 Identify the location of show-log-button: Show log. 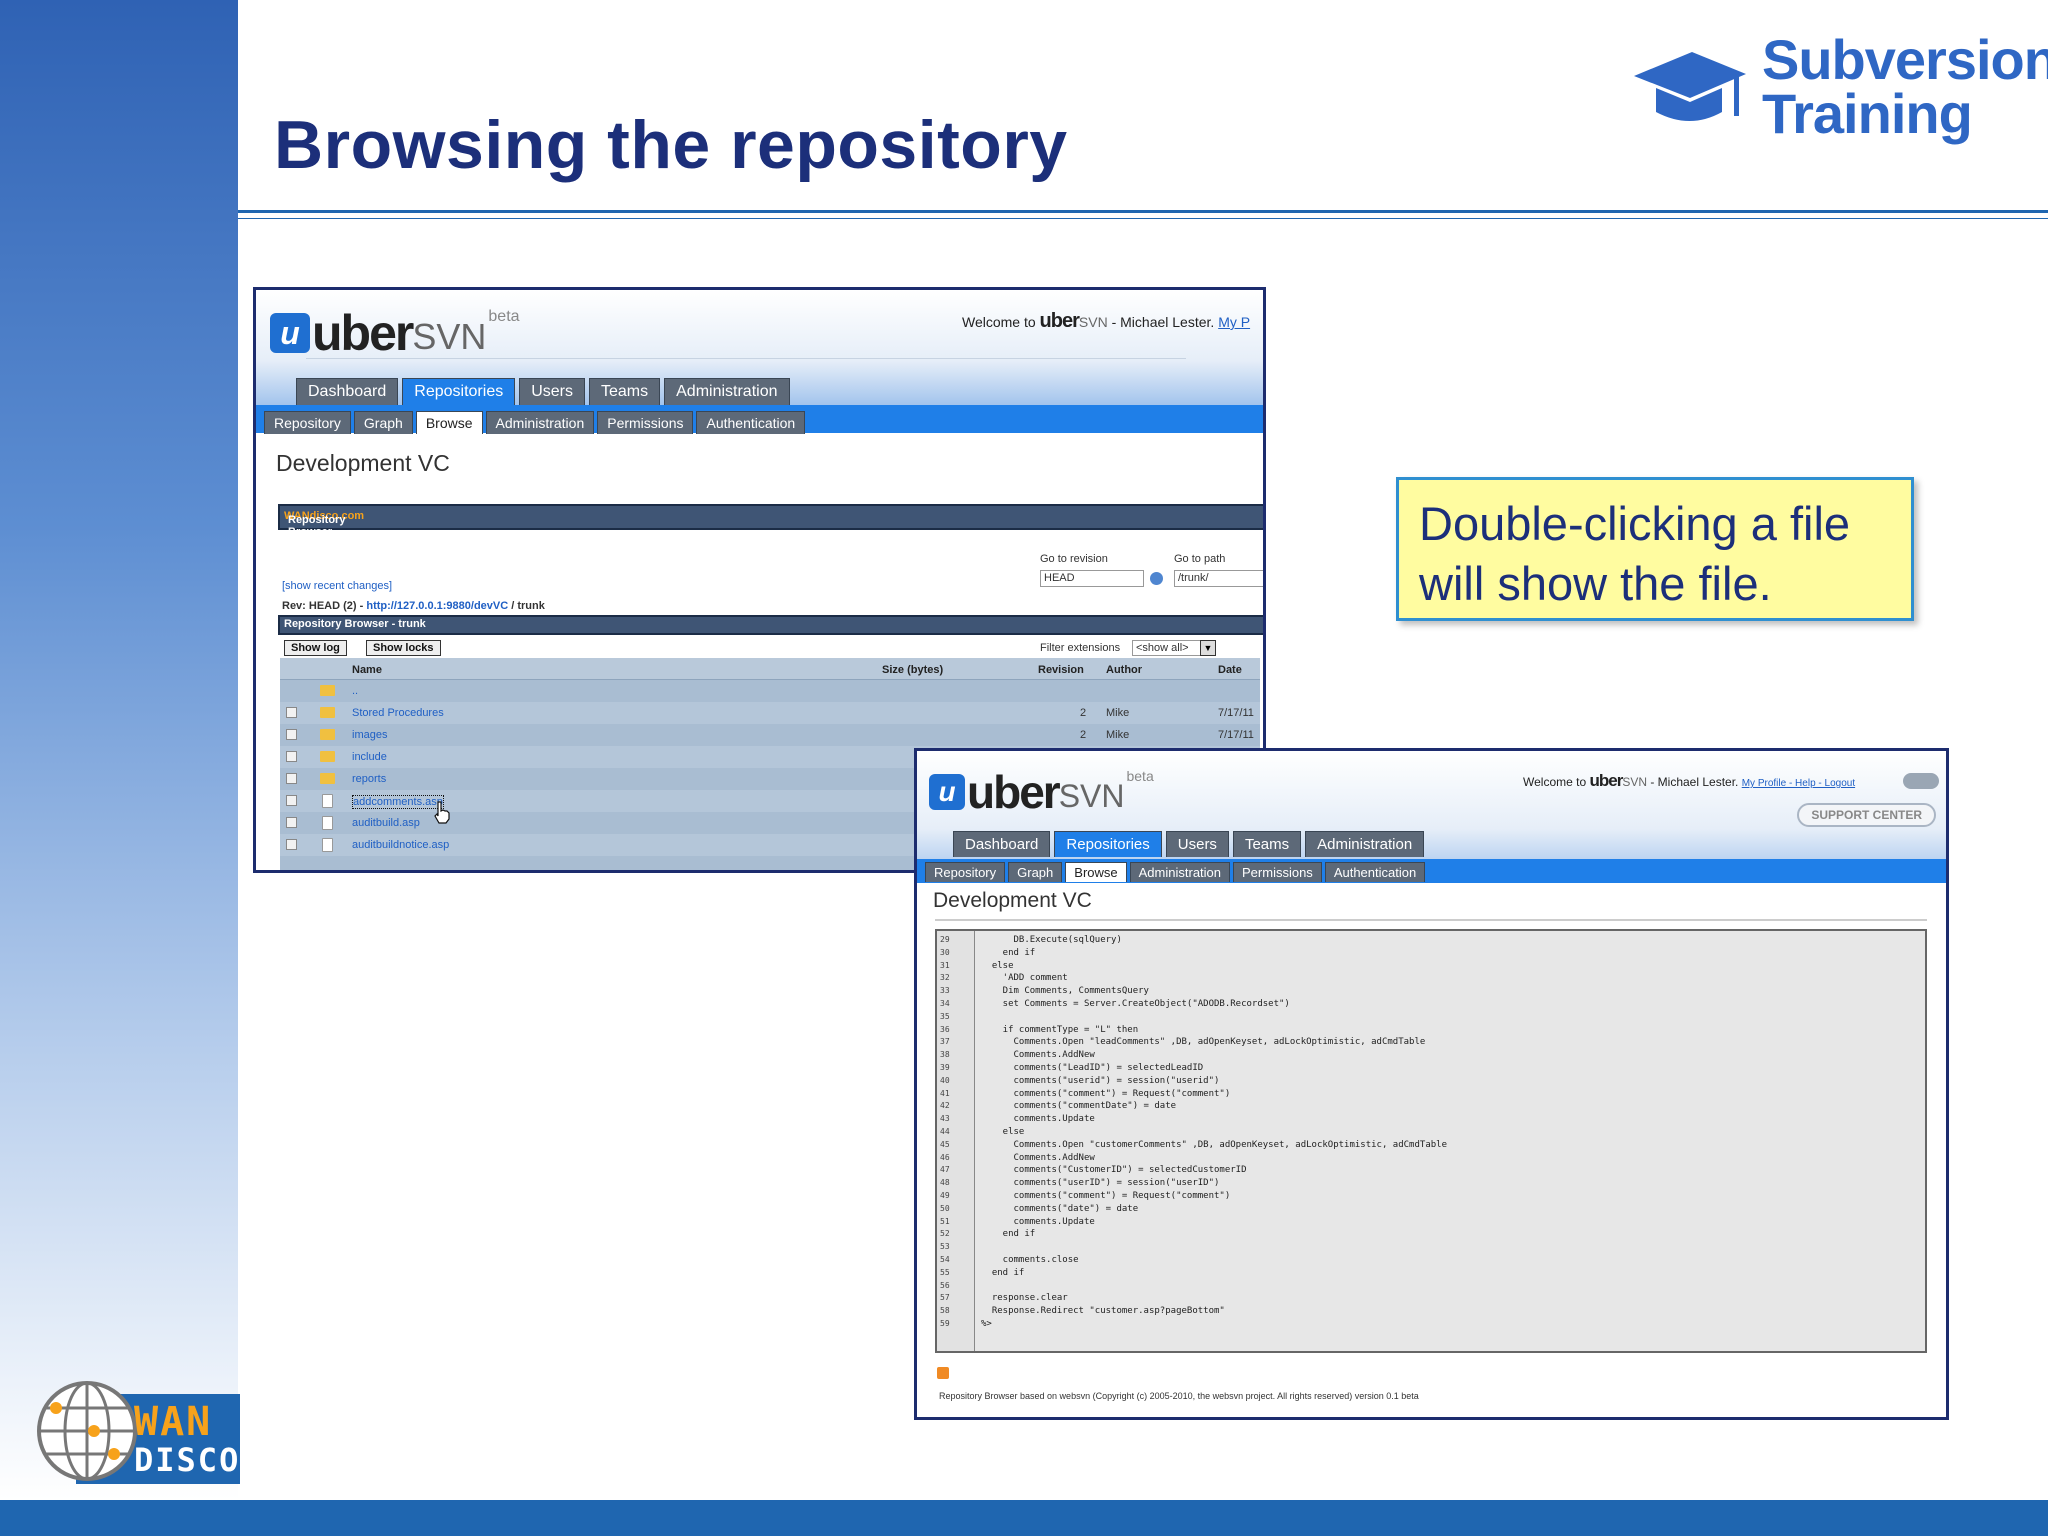
(315, 648).